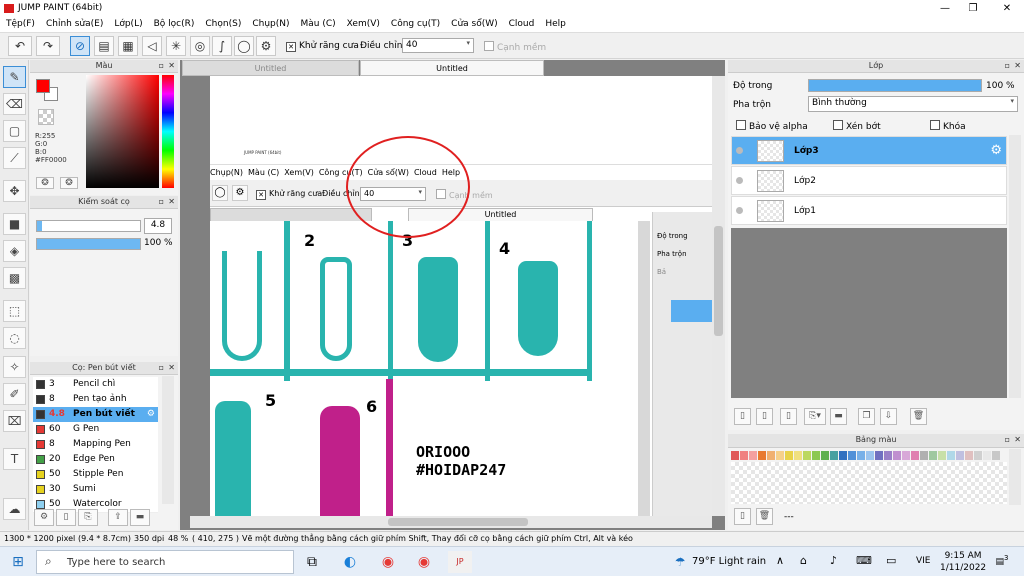 The height and width of the screenshot is (576, 1024). What do you see at coordinates (388, 562) in the screenshot?
I see `chrome-icon: ◉` at bounding box center [388, 562].